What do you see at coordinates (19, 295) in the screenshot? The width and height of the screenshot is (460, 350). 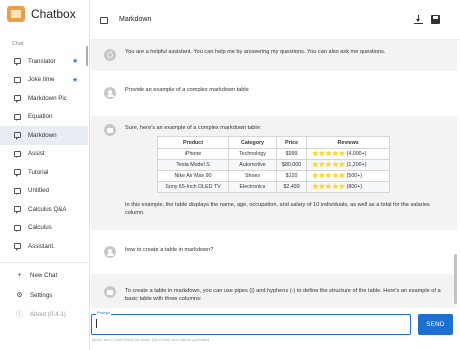 I see `gear-icon: ⚙` at bounding box center [19, 295].